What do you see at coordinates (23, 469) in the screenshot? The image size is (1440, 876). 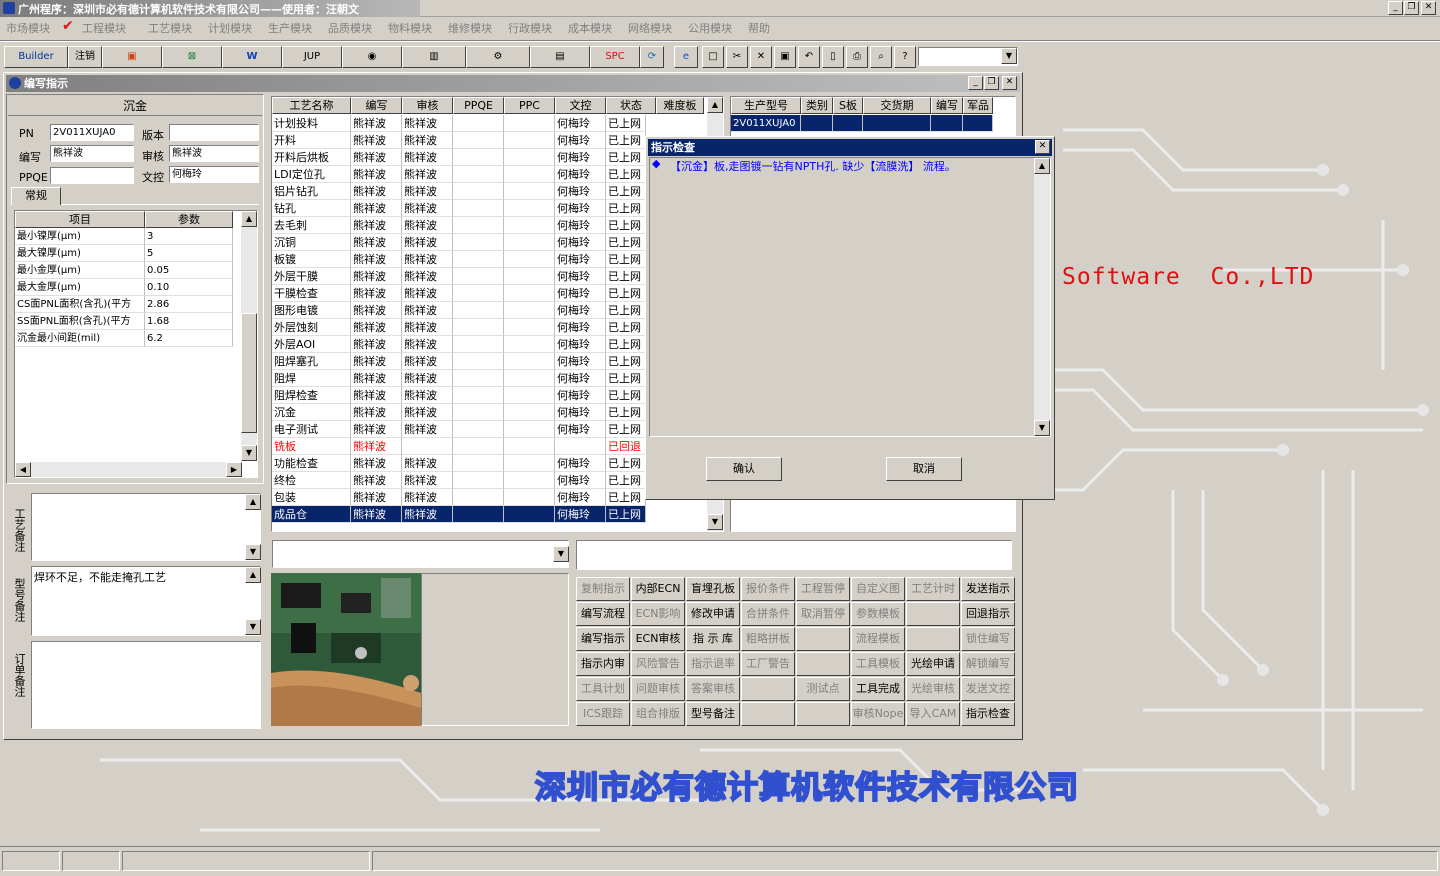 I see `scroll-left-icon: ◀` at bounding box center [23, 469].